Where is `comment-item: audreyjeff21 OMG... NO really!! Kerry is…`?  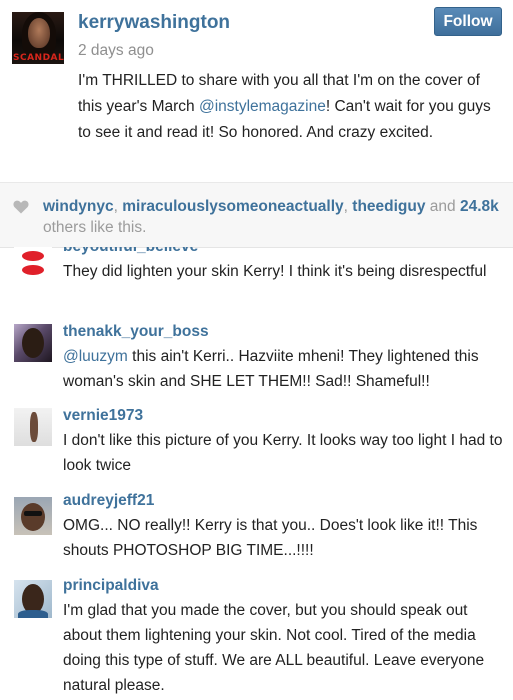
comment-item: audreyjeff21 OMG... NO really!! Kerry is… is located at coordinates (256, 528).